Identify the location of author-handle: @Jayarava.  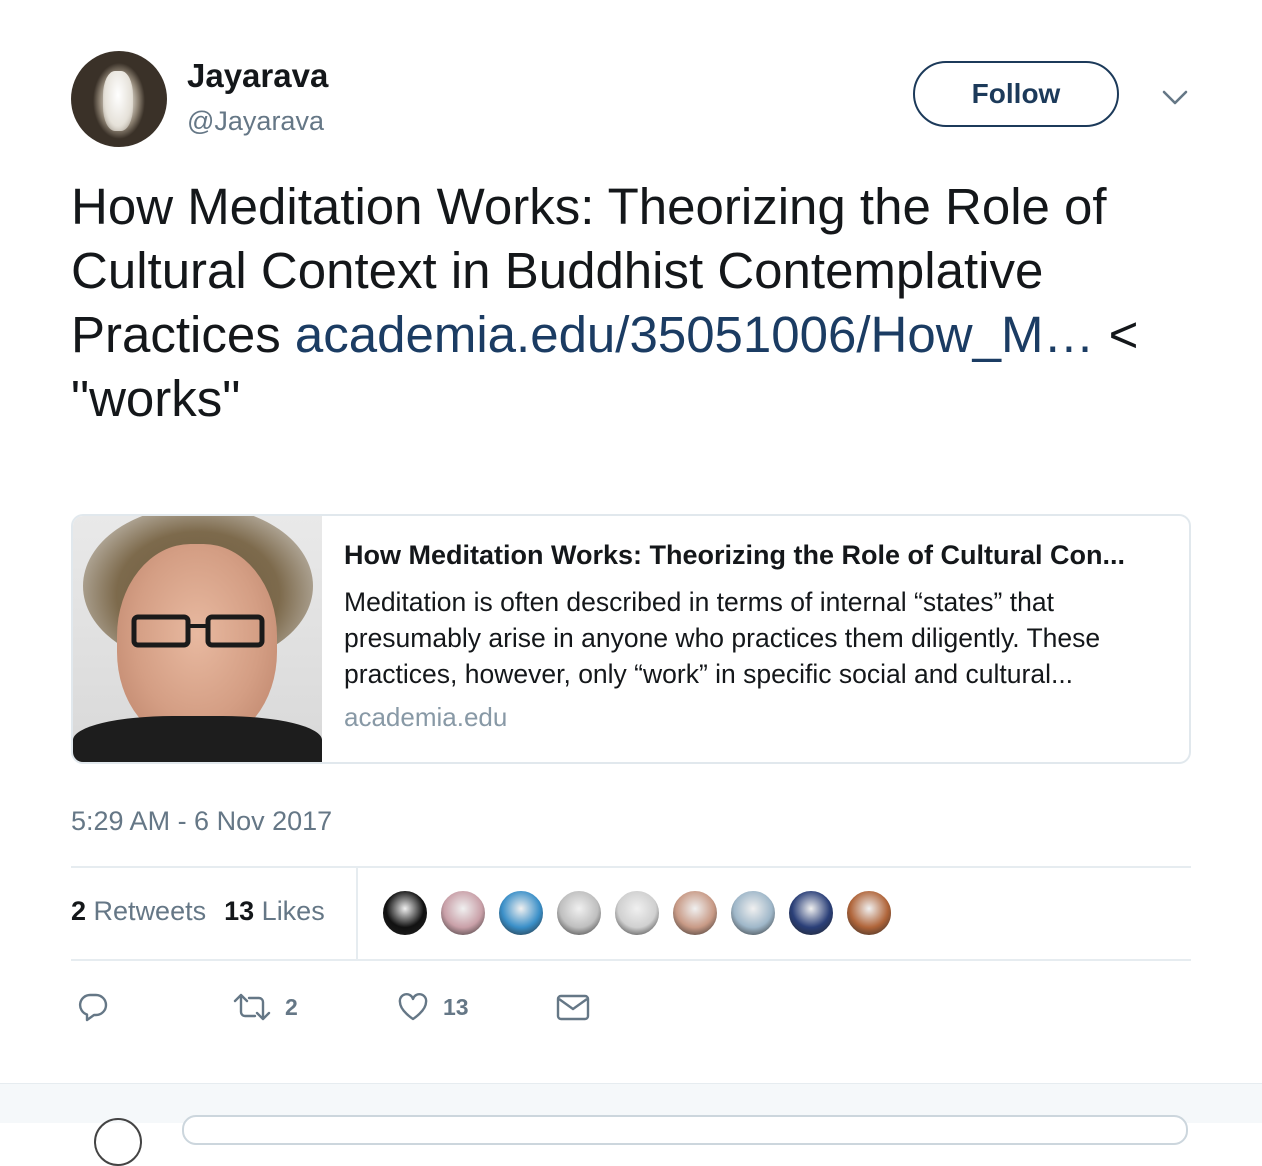
(255, 121).